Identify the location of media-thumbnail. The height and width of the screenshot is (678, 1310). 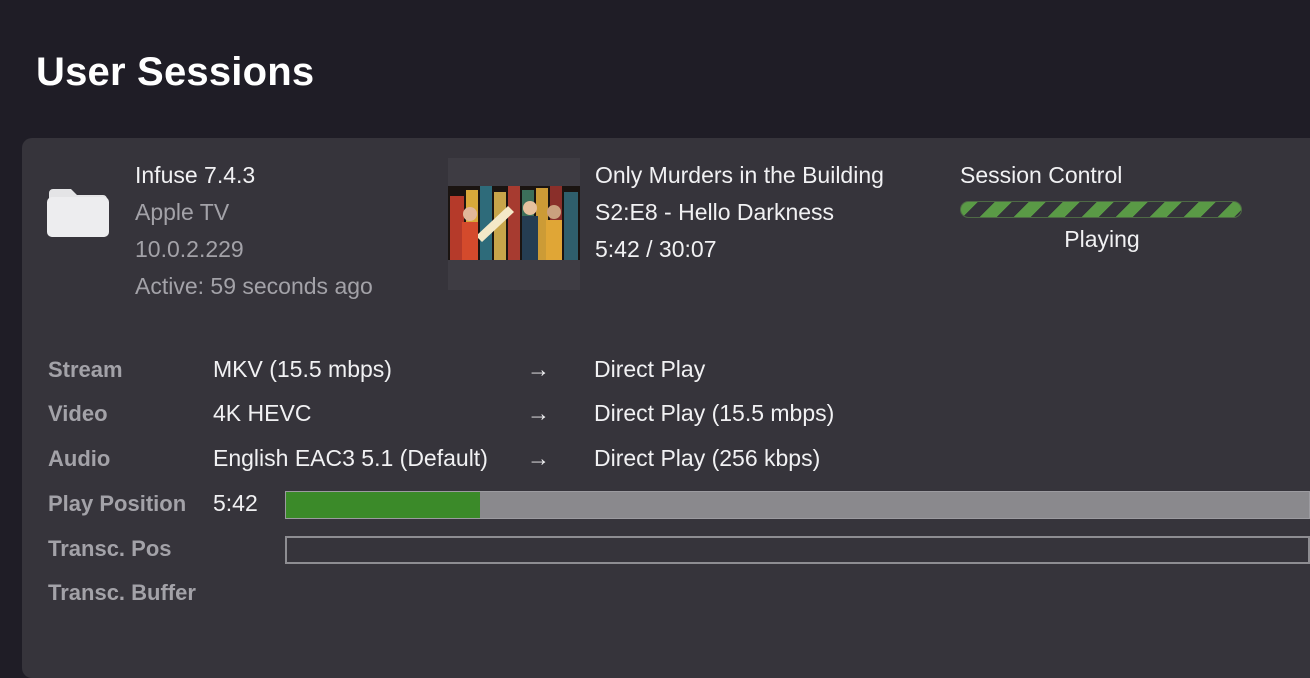
(514, 224).